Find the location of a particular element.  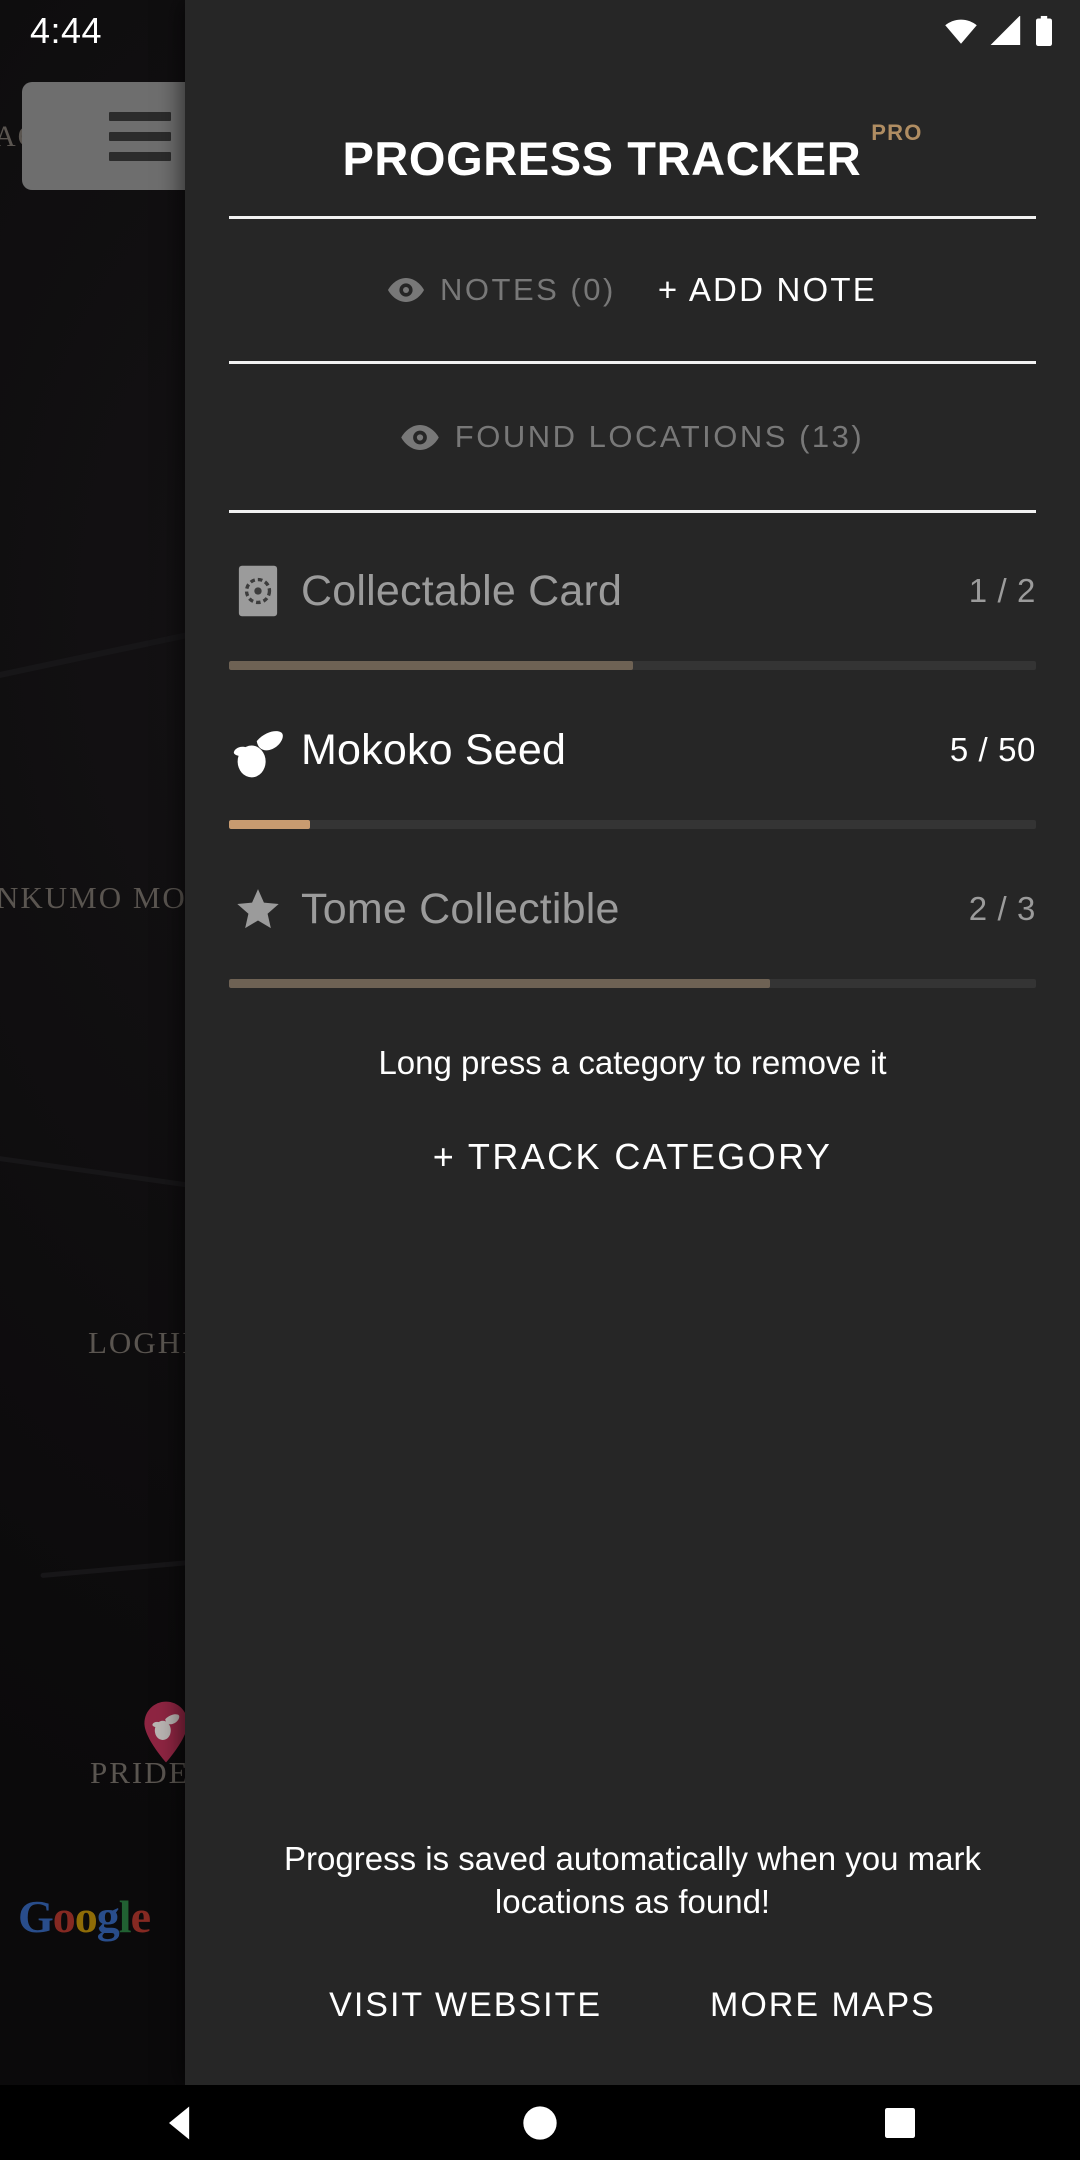

category-count: 1 / 2 is located at coordinates (1002, 590).